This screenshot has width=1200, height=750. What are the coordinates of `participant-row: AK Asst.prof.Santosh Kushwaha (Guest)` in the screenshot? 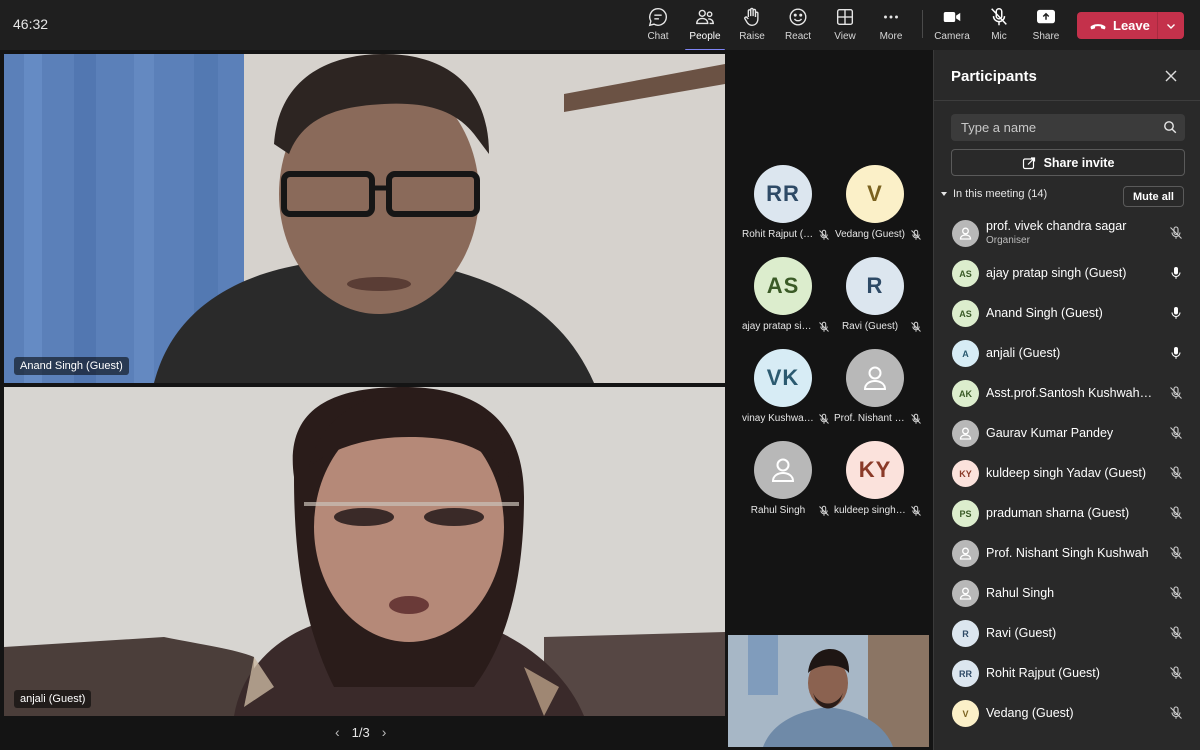 It's located at (1067, 393).